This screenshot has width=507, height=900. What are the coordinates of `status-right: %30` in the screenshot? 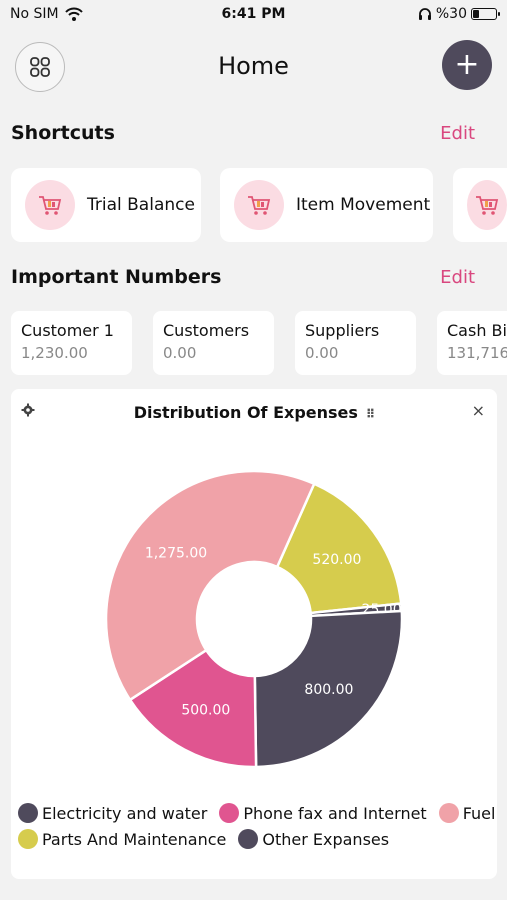 It's located at (459, 14).